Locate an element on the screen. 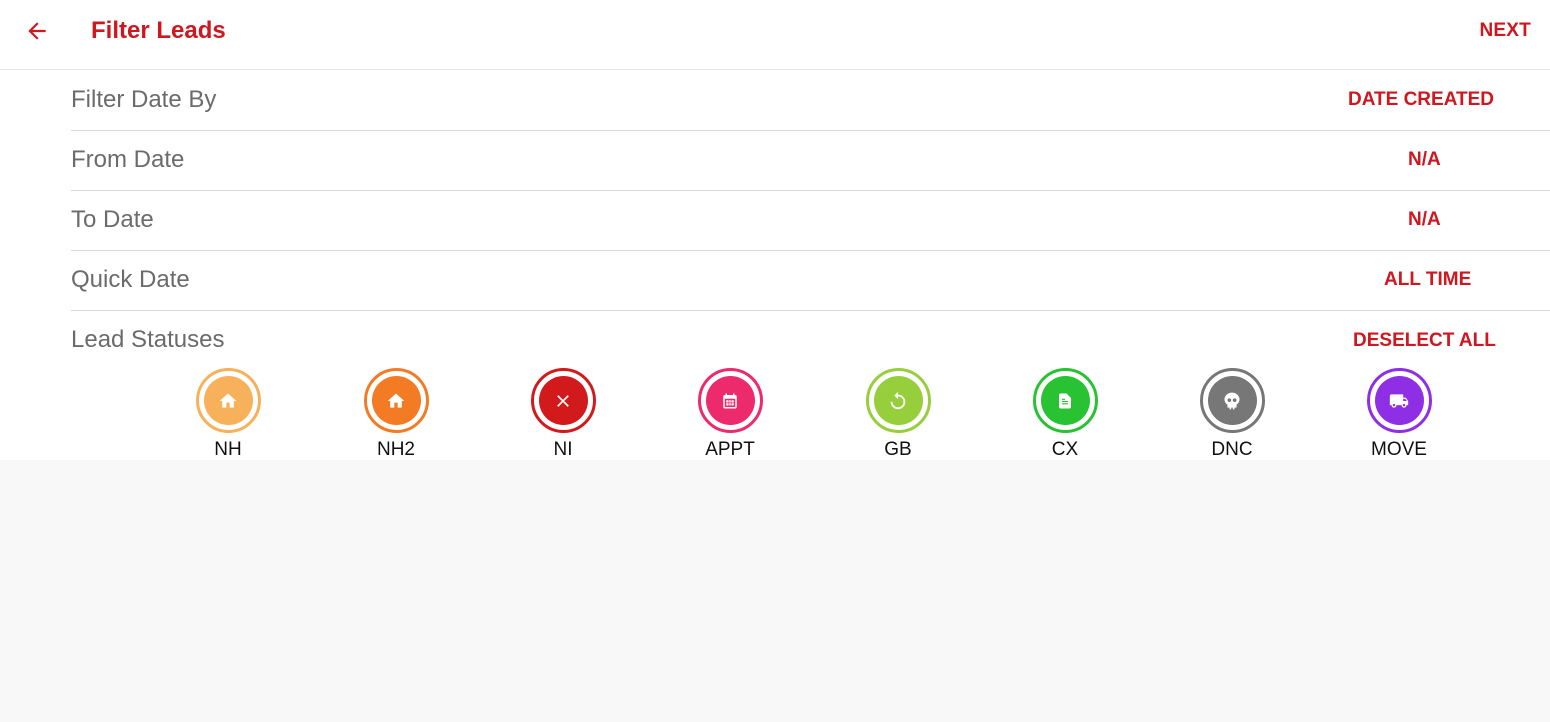 The width and height of the screenshot is (1550, 722). status-label-nh2: NH2 is located at coordinates (395, 449).